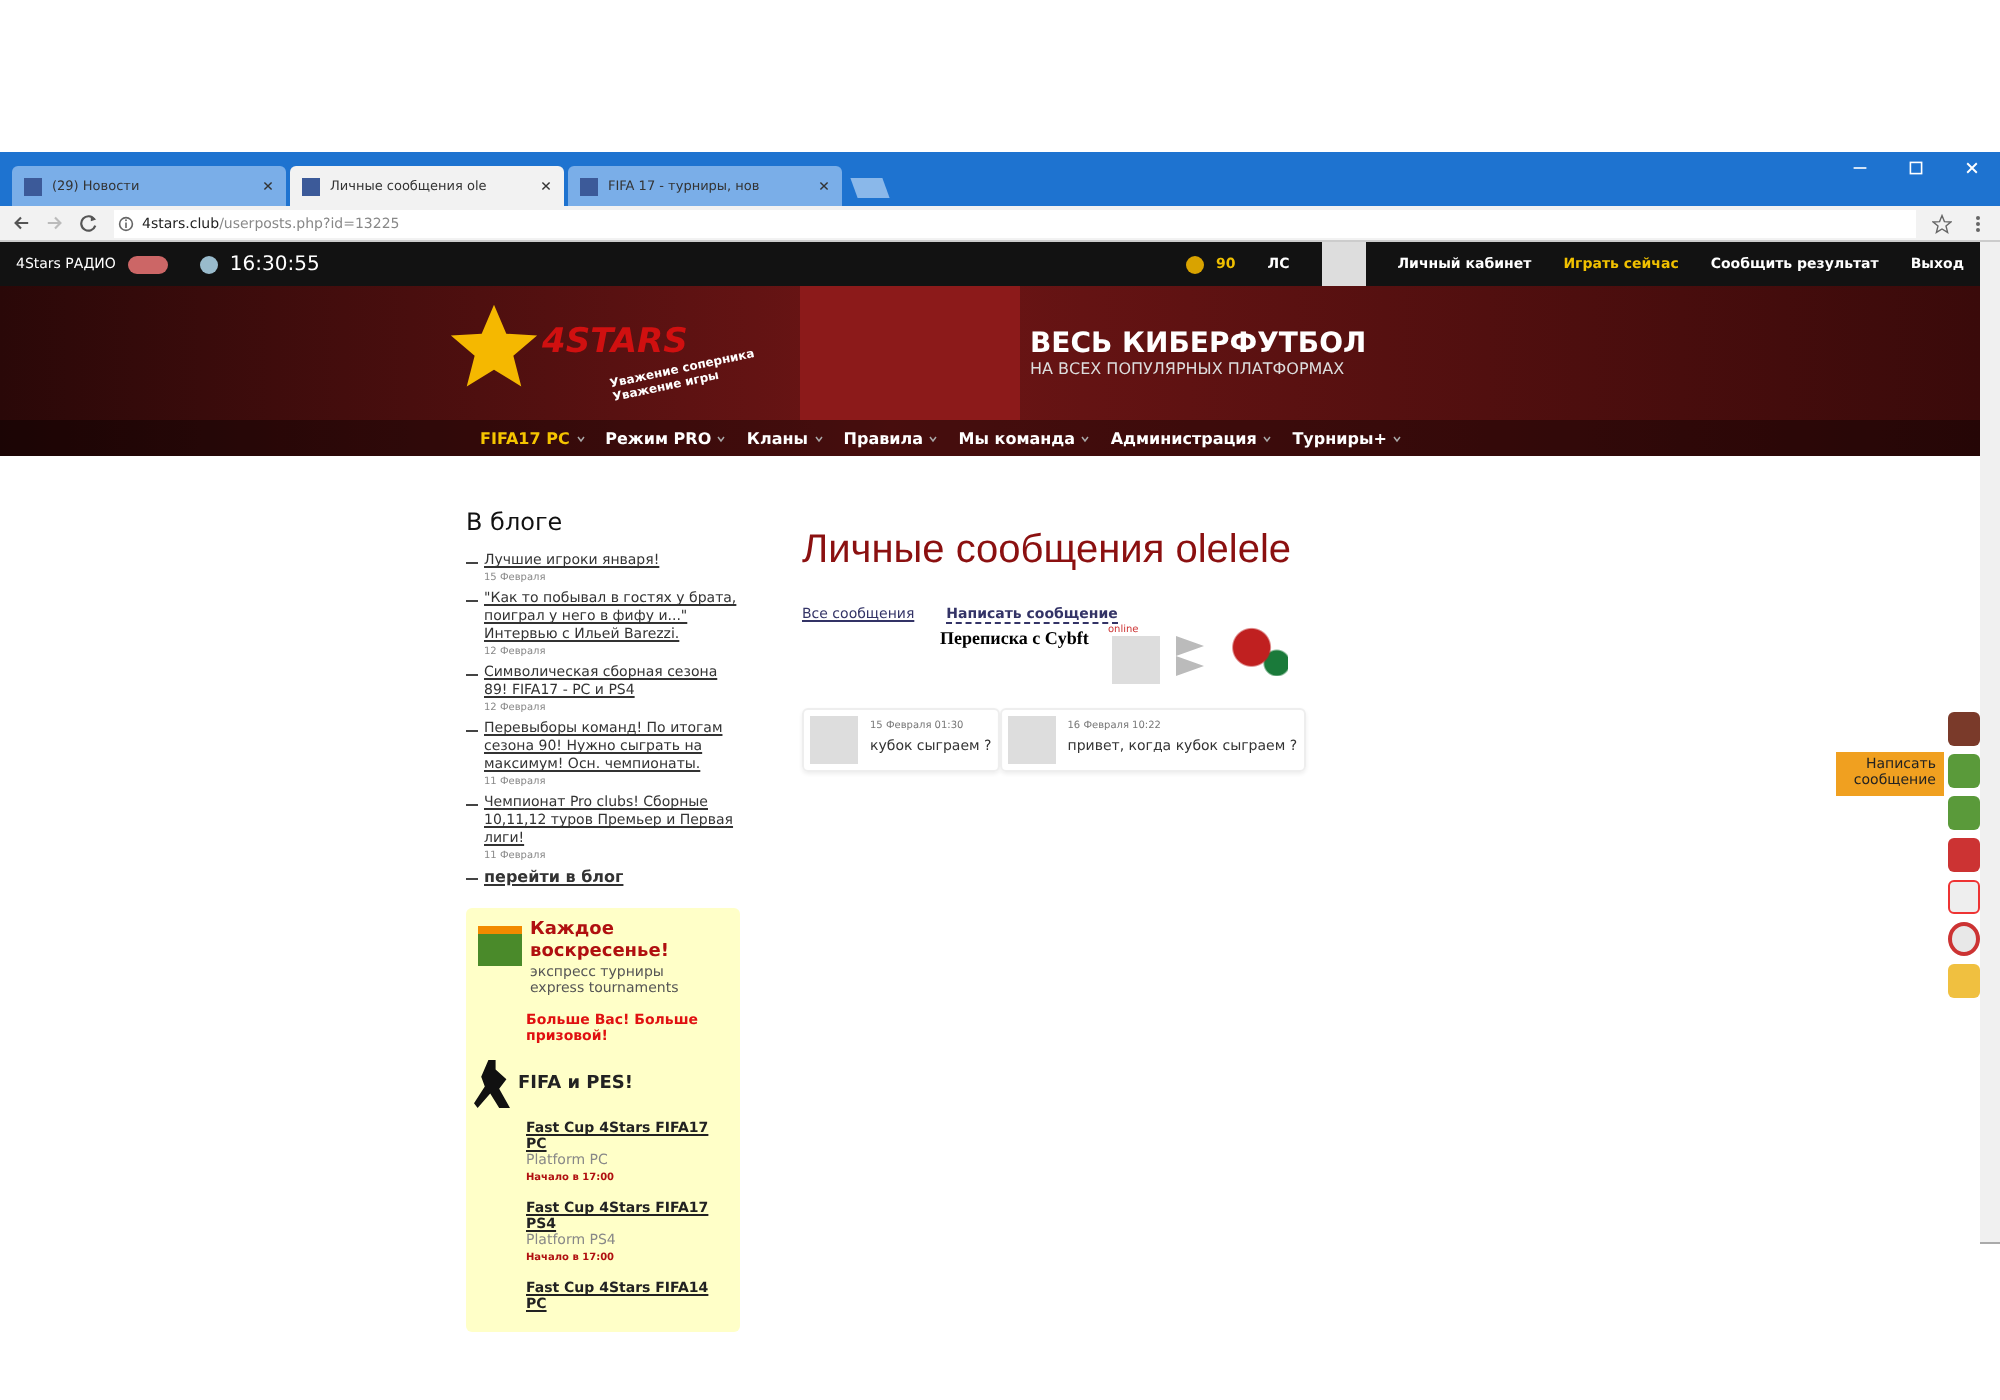 This screenshot has height=1400, width=2000. I want to click on nav-menu-item: Турниры+, so click(1347, 438).